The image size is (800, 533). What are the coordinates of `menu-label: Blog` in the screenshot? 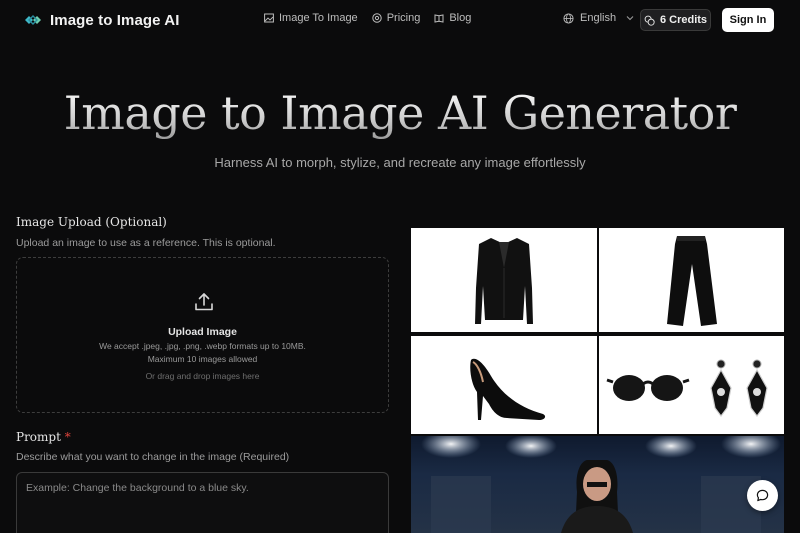 It's located at (460, 18).